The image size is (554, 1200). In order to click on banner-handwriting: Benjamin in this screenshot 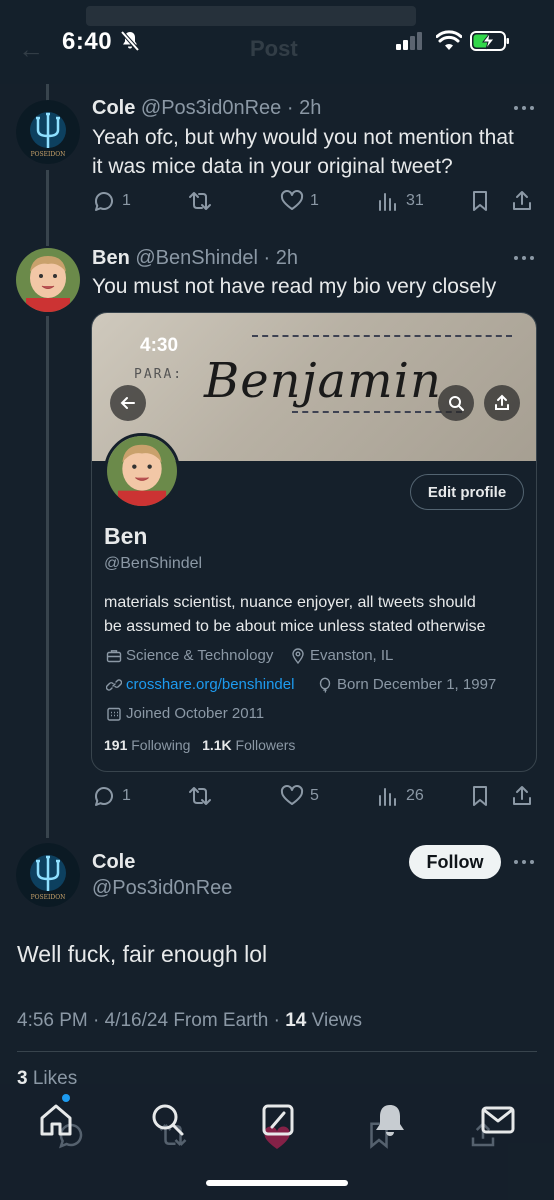, I will do `click(323, 381)`.